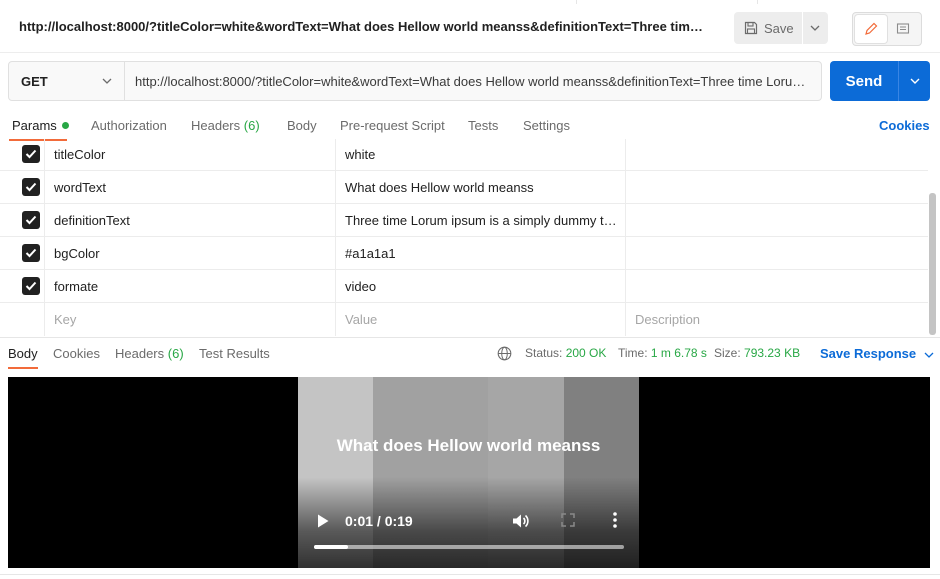 Image resolution: width=940 pixels, height=579 pixels. Describe the element at coordinates (482, 187) in the screenshot. I see `param-value: What does Hellow world meanss` at that location.